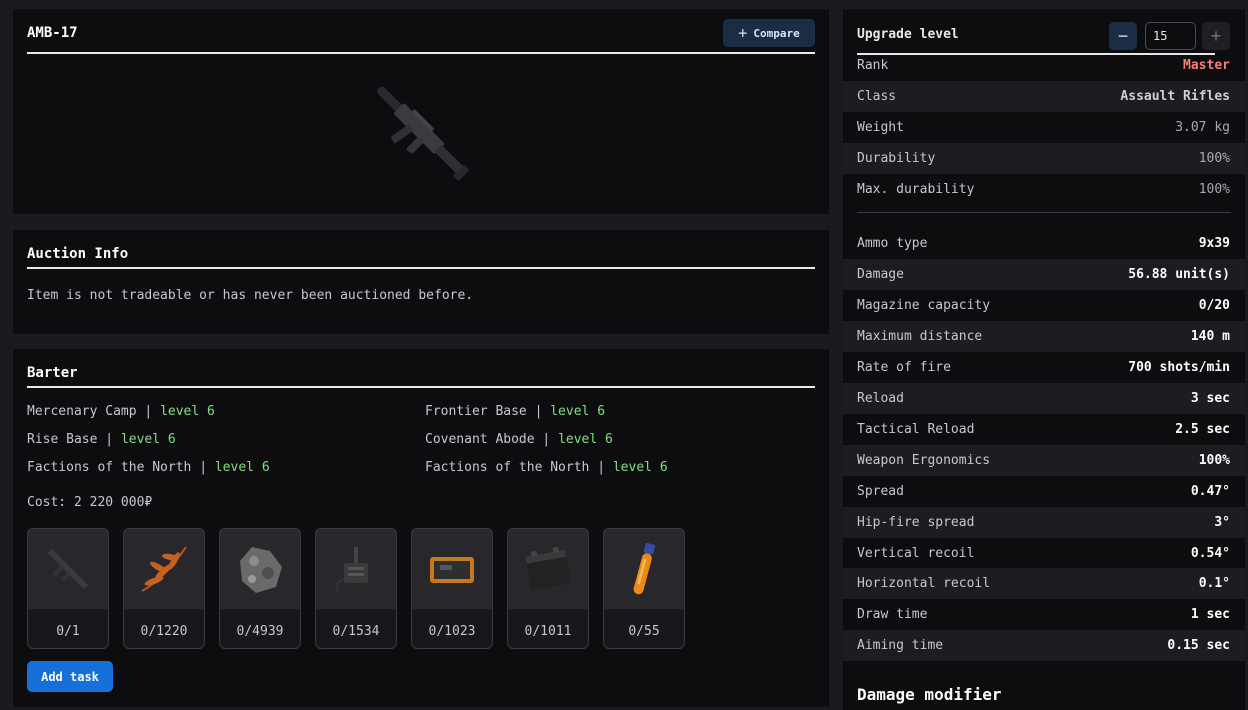  What do you see at coordinates (70, 676) in the screenshot?
I see `add-task-button: Add task` at bounding box center [70, 676].